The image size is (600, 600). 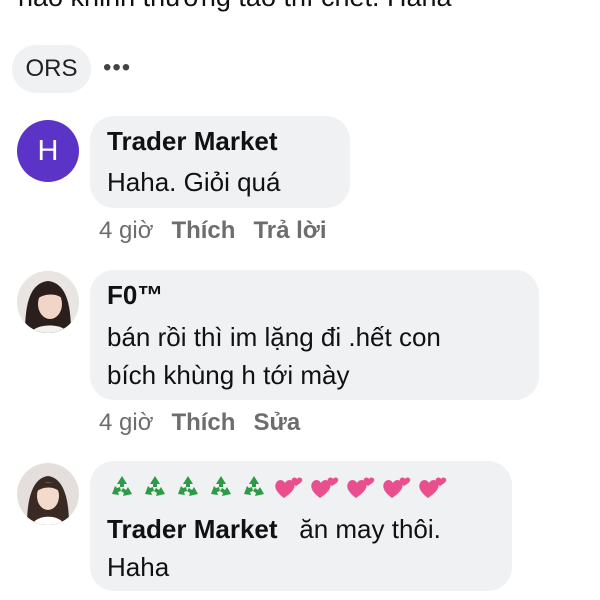 What do you see at coordinates (138, 567) in the screenshot?
I see `comment-text-line2: Haha` at bounding box center [138, 567].